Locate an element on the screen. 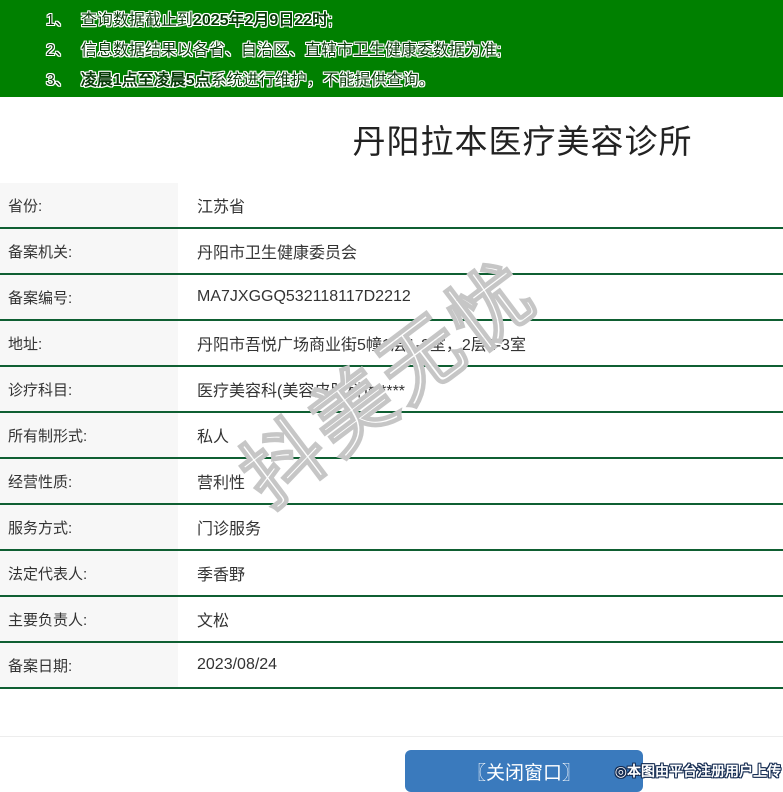 The width and height of the screenshot is (783, 792). row-label: 备案编号: is located at coordinates (89, 297).